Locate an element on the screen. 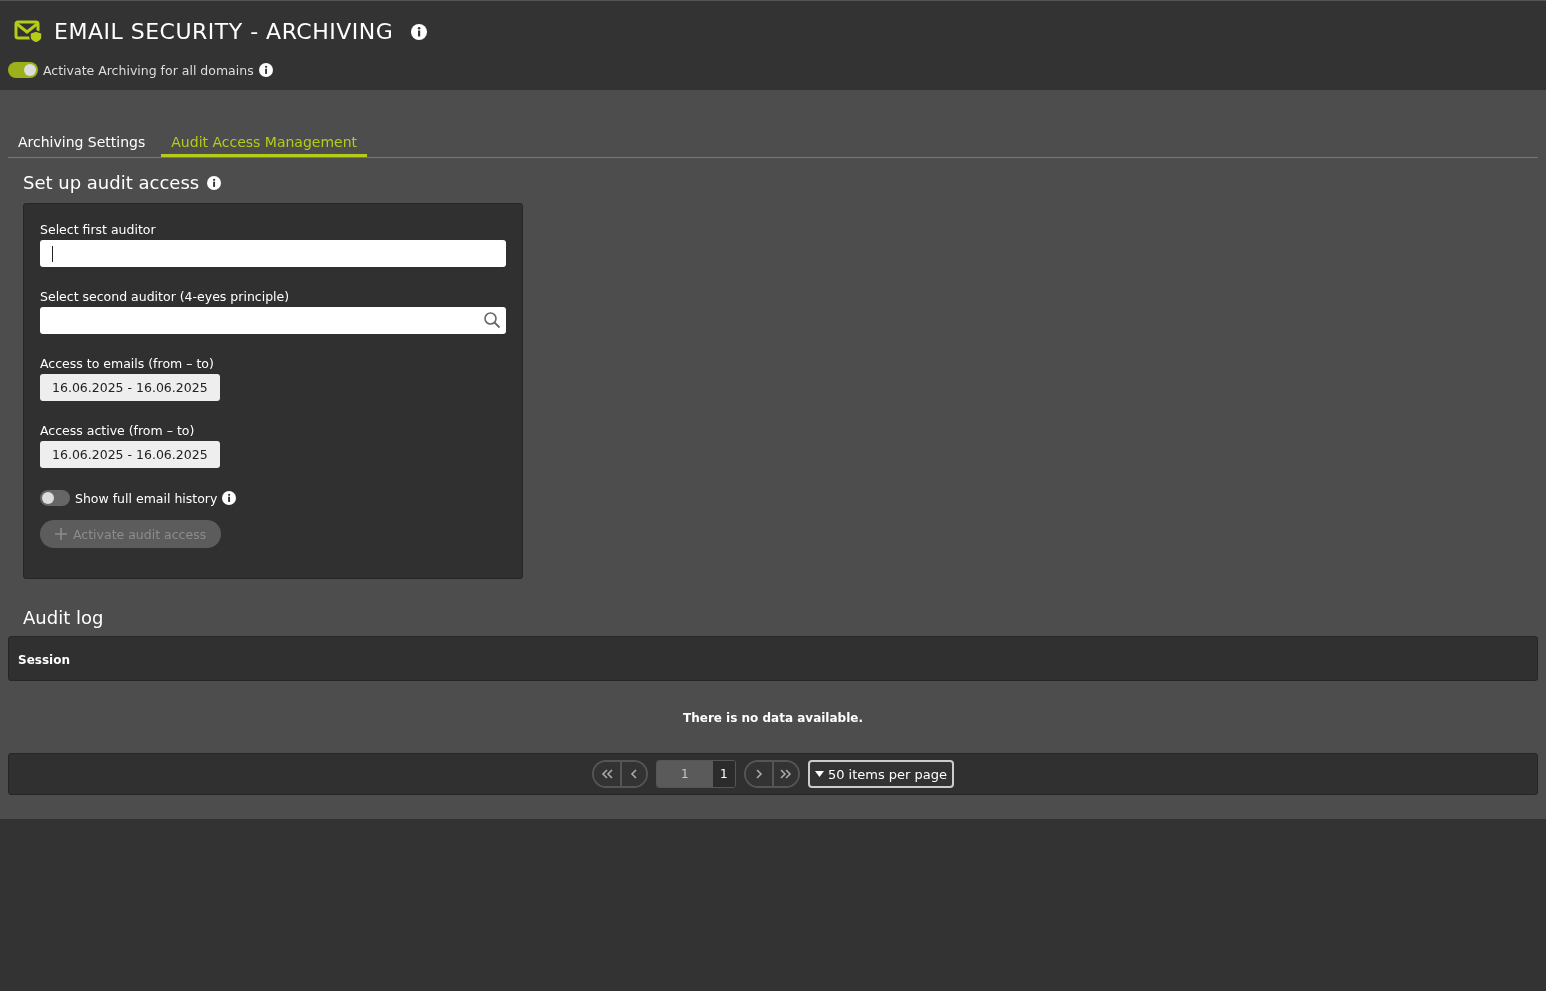 This screenshot has width=1546, height=991. field-label: Access active (from – to) is located at coordinates (117, 430).